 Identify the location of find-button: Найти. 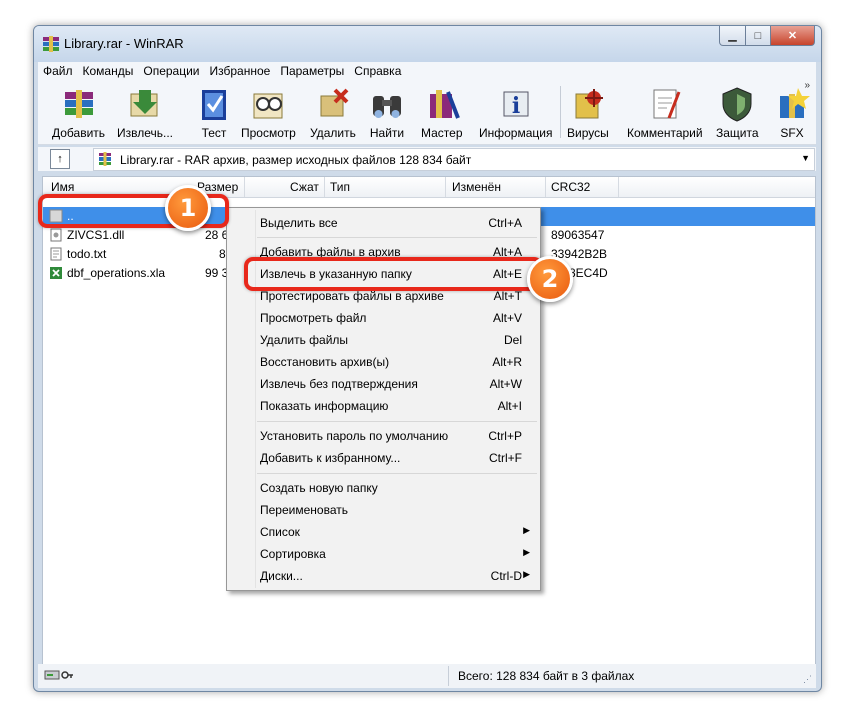
(387, 112).